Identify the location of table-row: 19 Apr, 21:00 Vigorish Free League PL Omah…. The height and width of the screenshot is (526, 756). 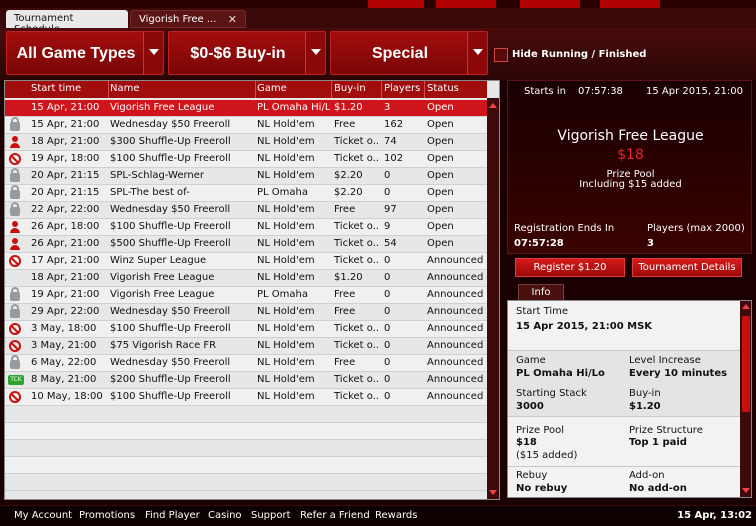
(246, 295).